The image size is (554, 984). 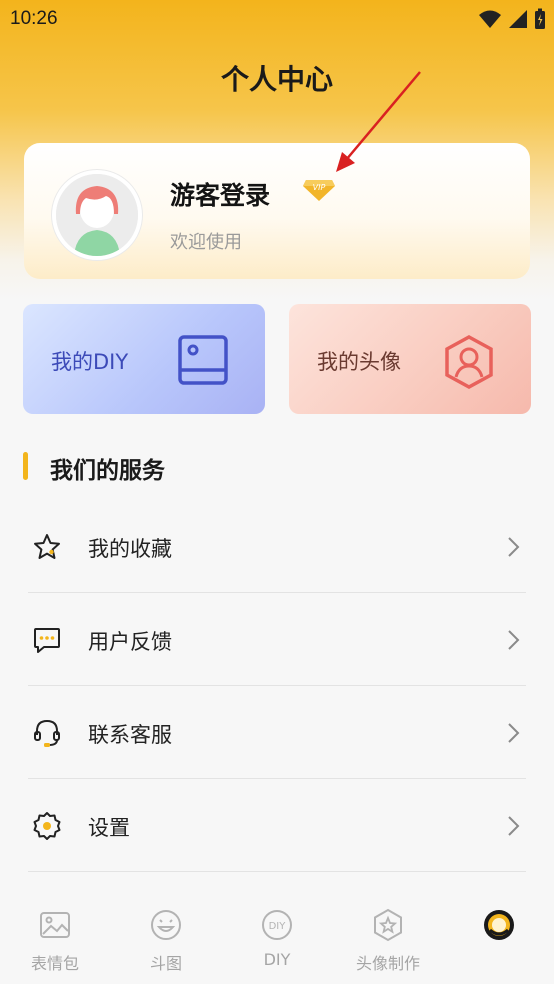 I want to click on diy-box-icon, so click(x=203, y=360).